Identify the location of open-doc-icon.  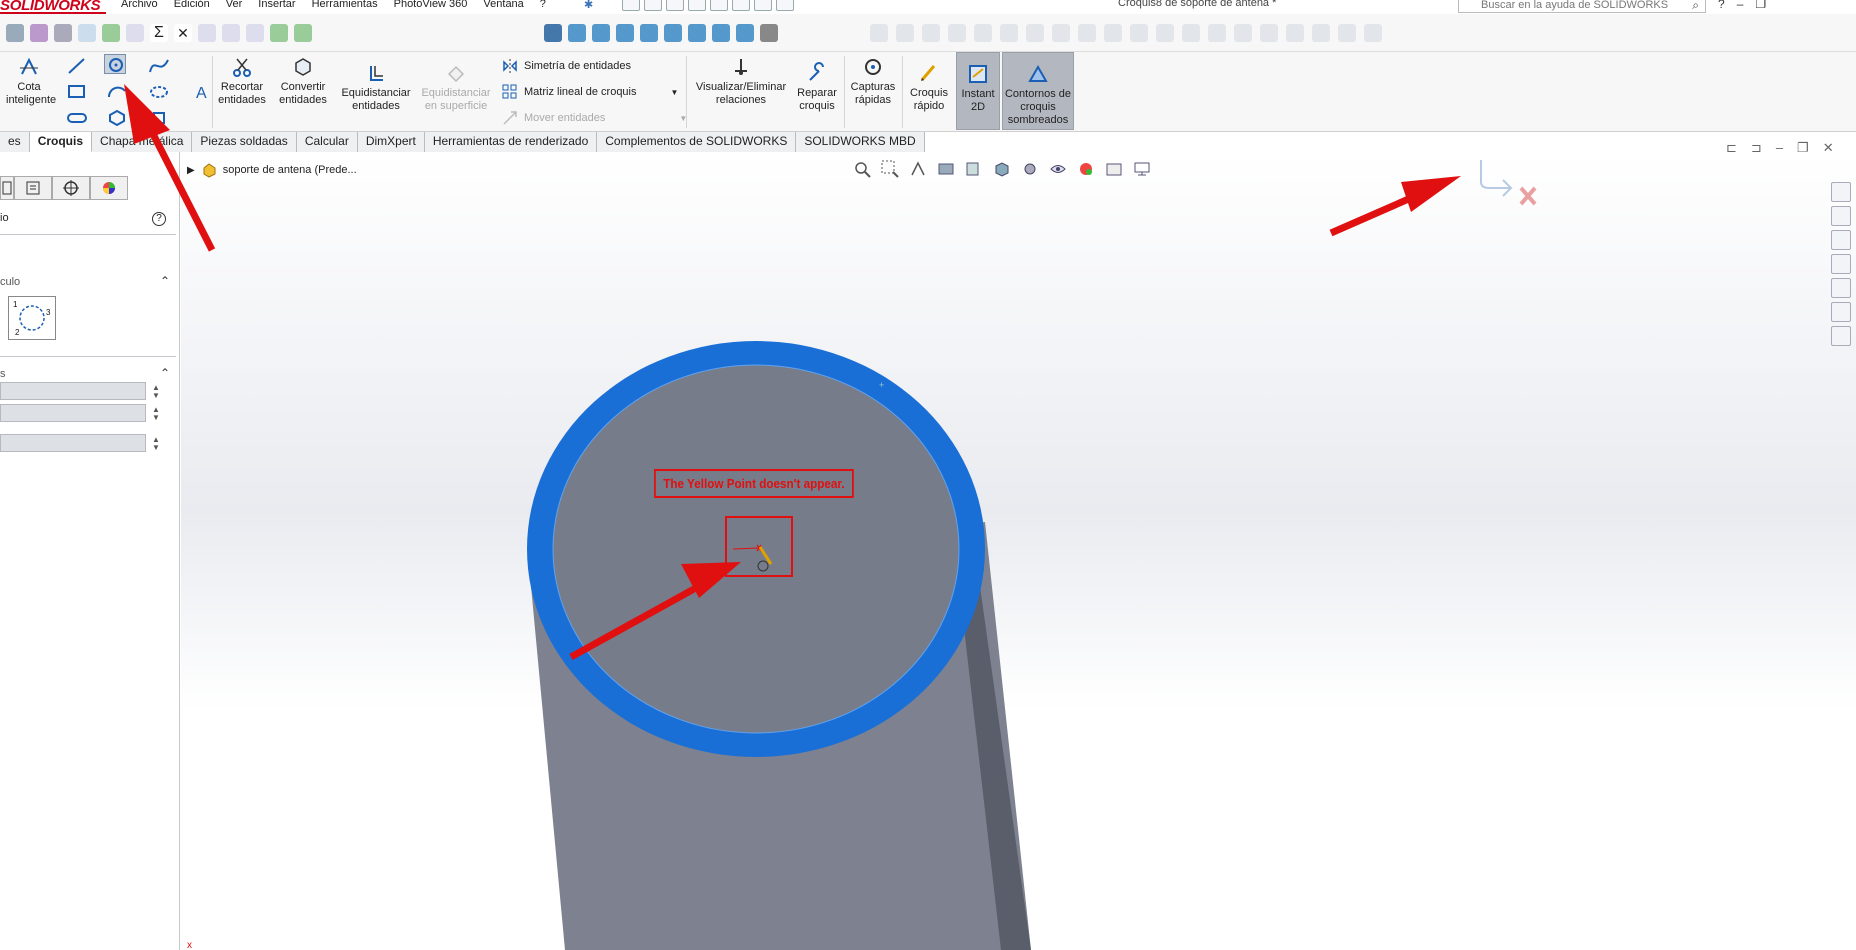
(653, 5).